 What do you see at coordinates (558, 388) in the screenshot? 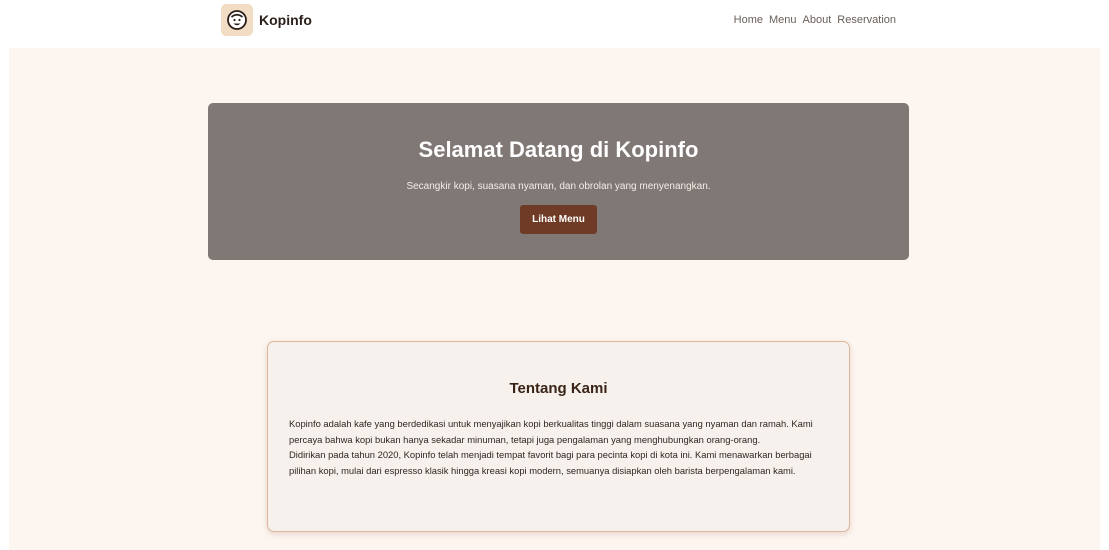
I see `about-title: Tentang Kami` at bounding box center [558, 388].